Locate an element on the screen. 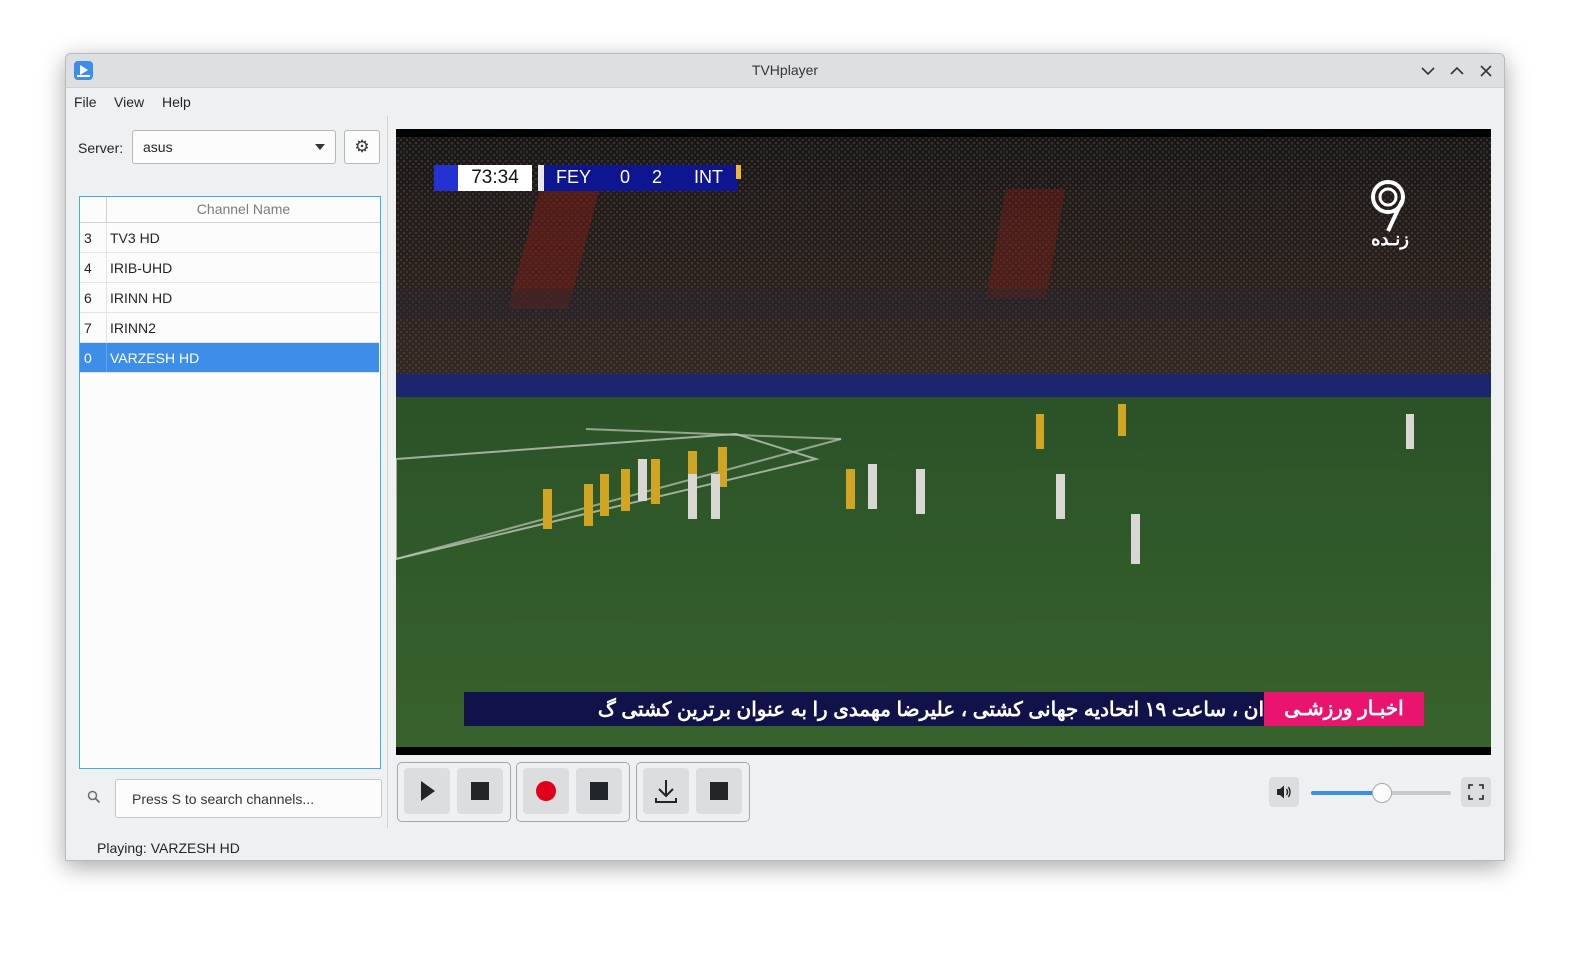 The width and height of the screenshot is (1596, 953). menu-bar: File View Help is located at coordinates (785, 102).